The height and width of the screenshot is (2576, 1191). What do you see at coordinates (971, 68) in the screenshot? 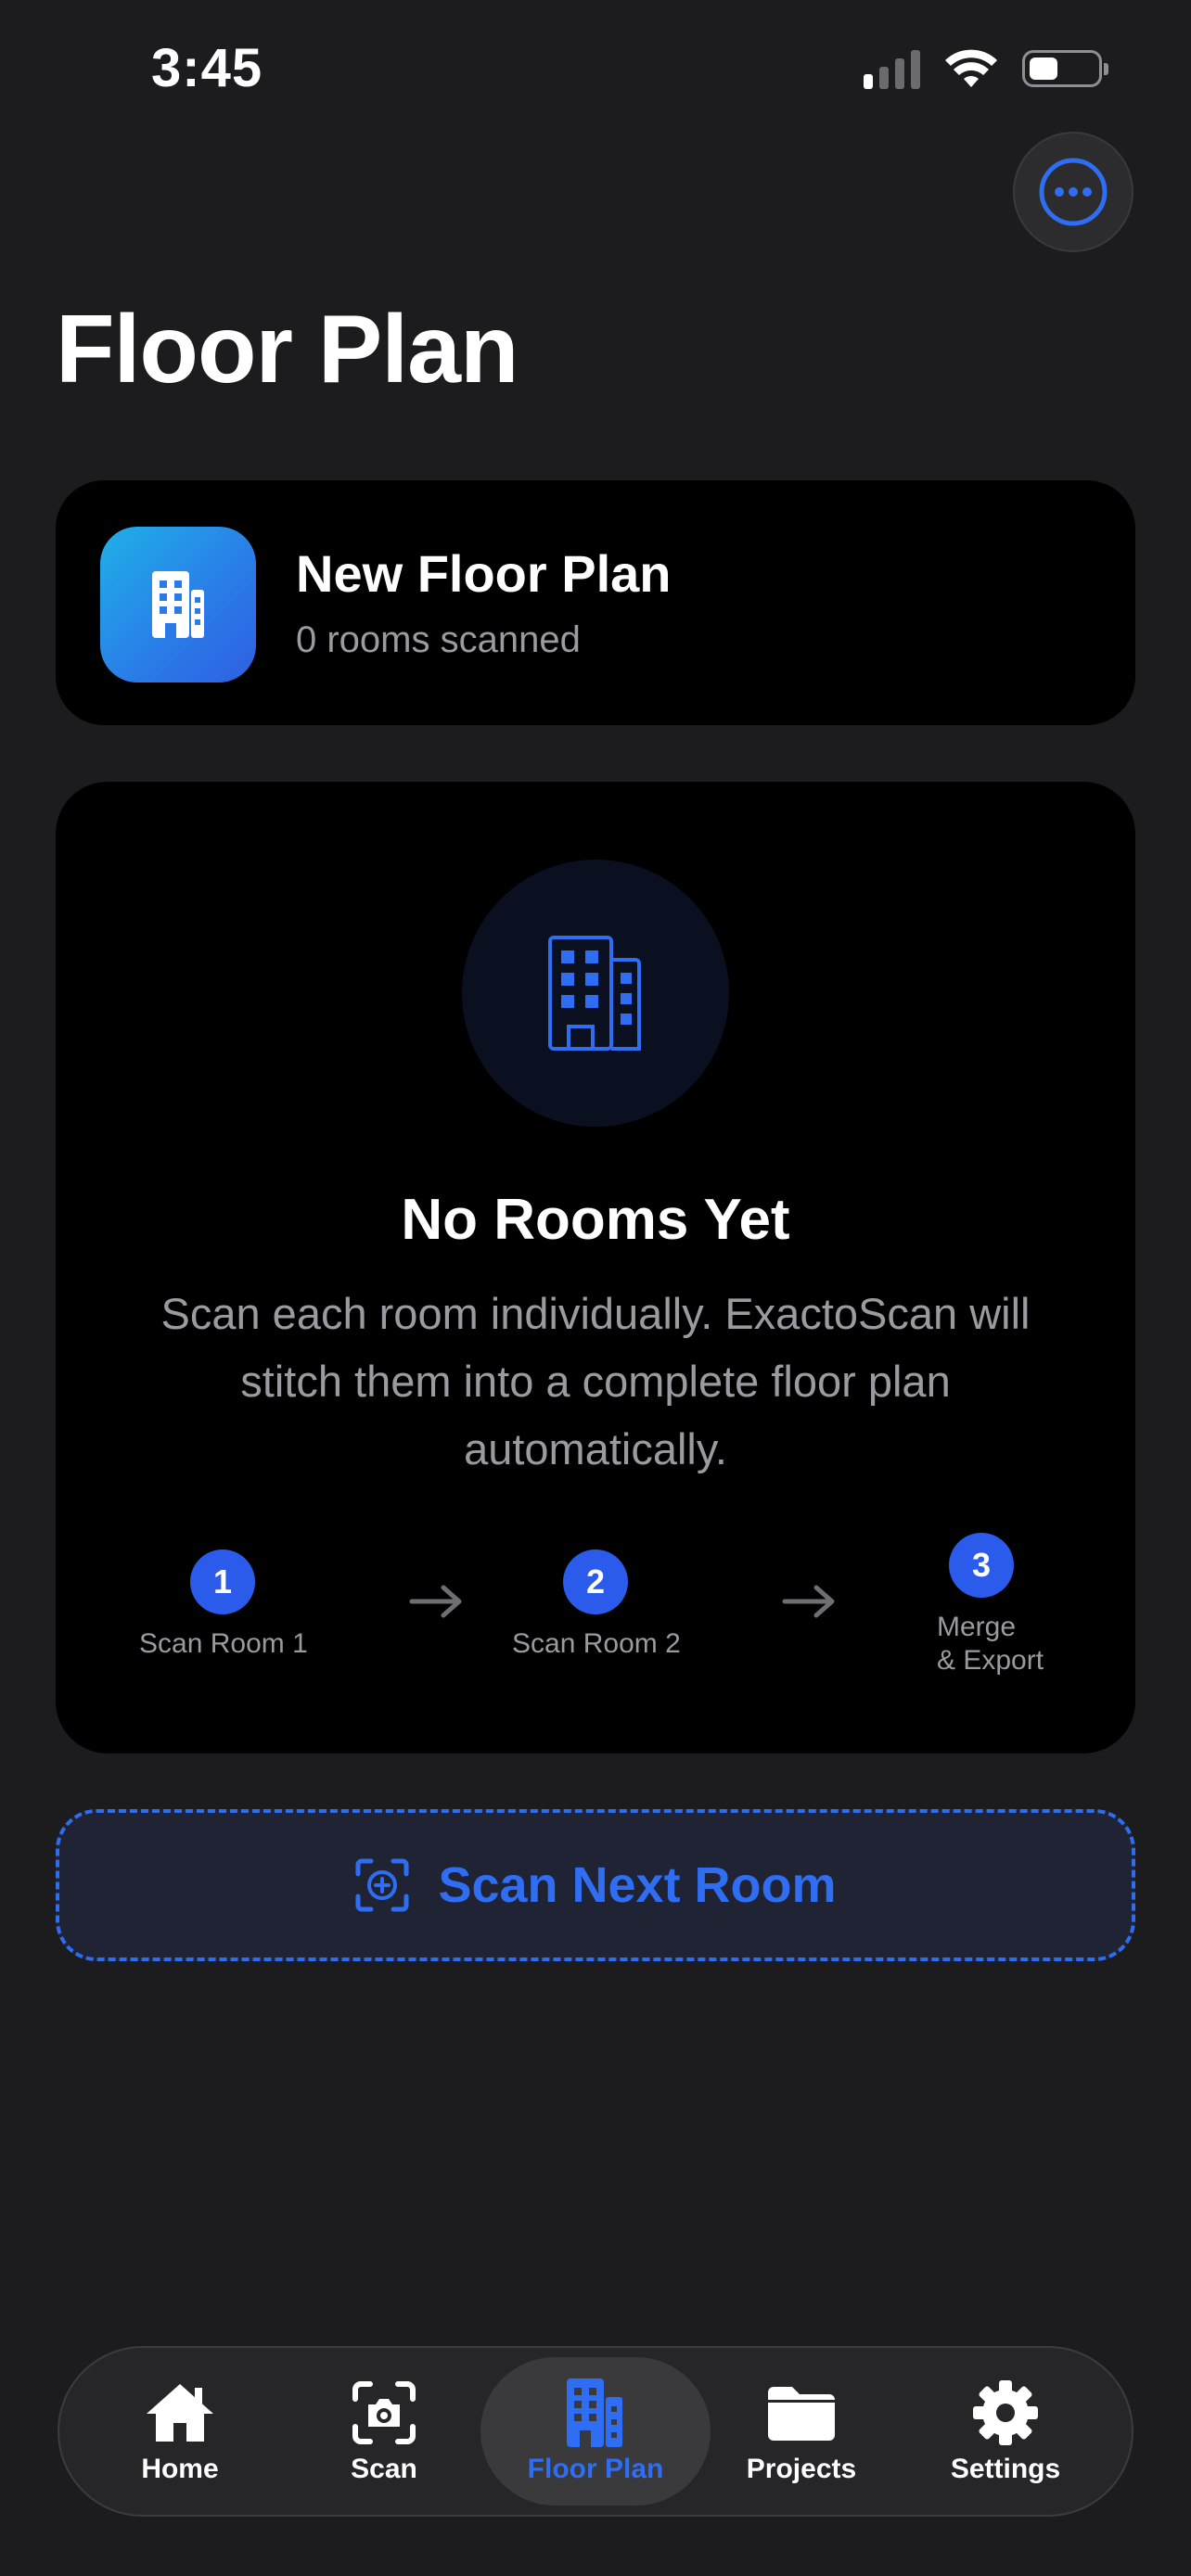
I see `wifi-icon` at bounding box center [971, 68].